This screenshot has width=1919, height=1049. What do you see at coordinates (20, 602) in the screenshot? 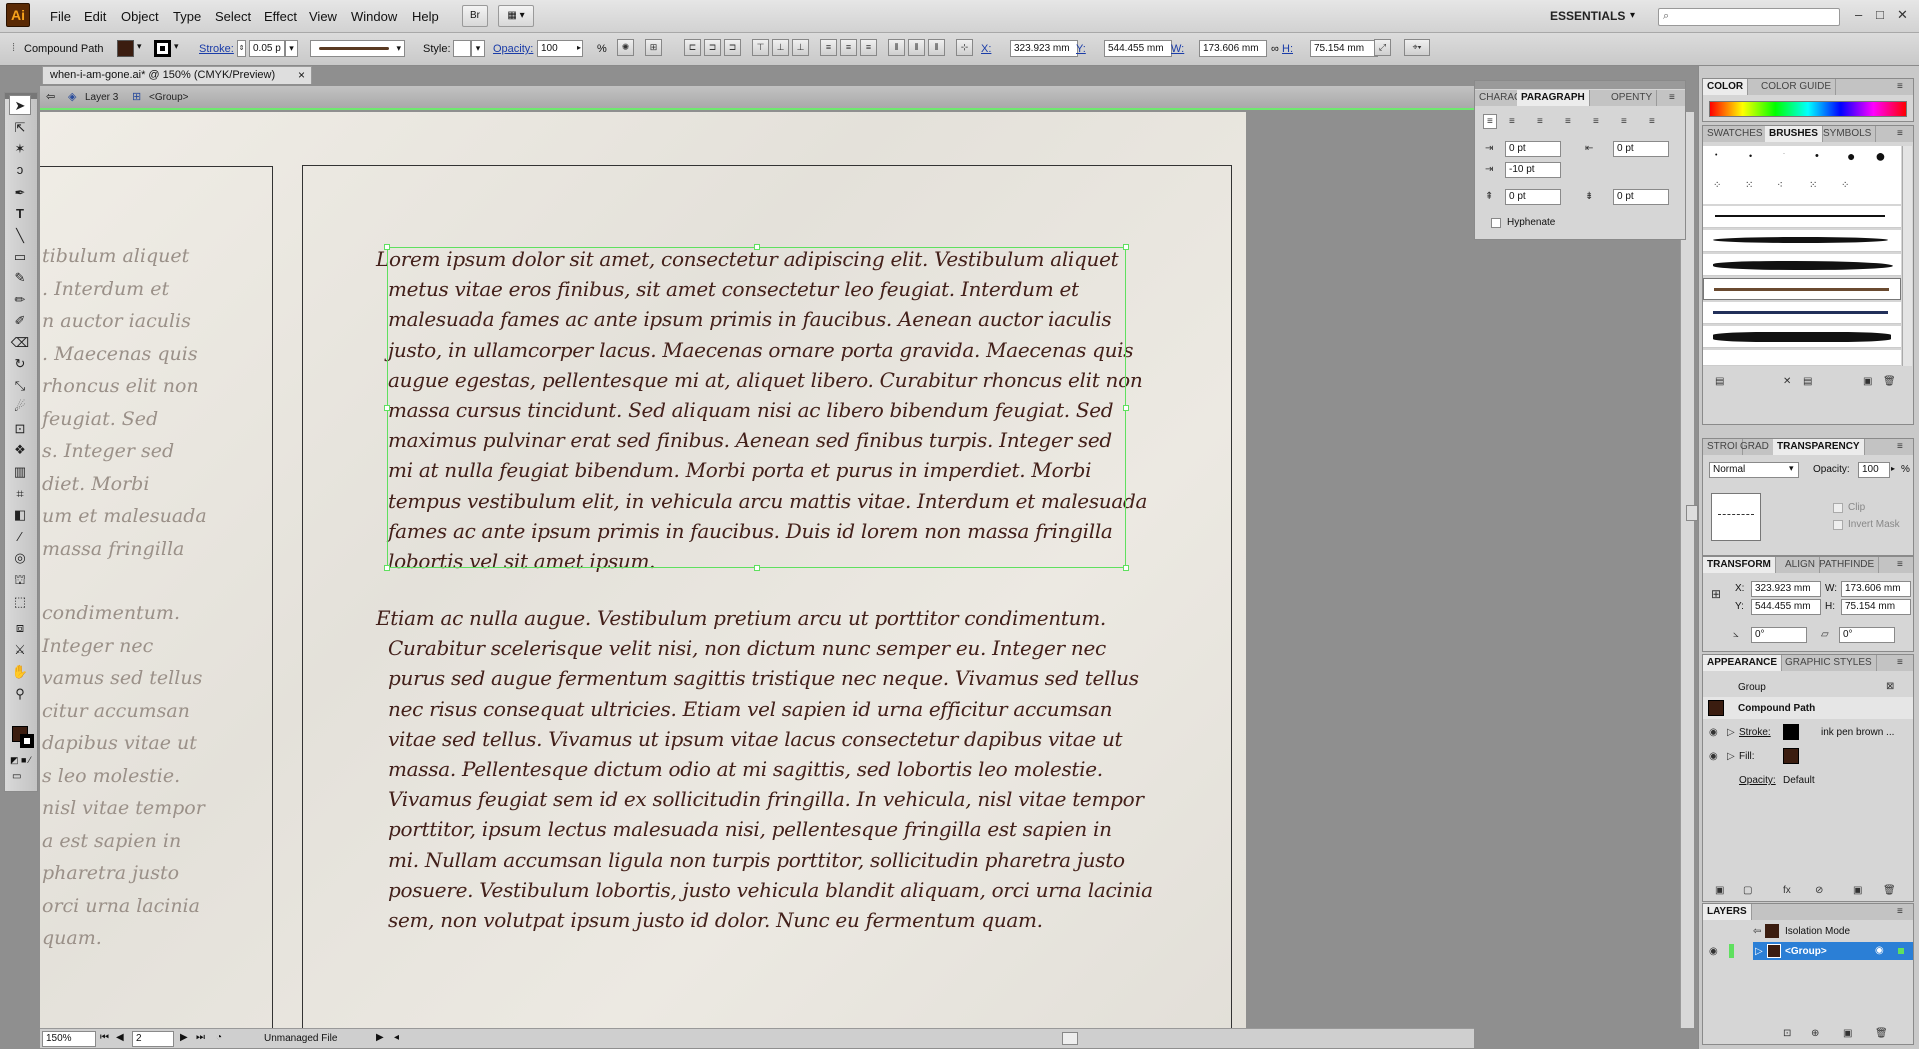
I see `live-paint-selection-icon: ⬚` at bounding box center [20, 602].